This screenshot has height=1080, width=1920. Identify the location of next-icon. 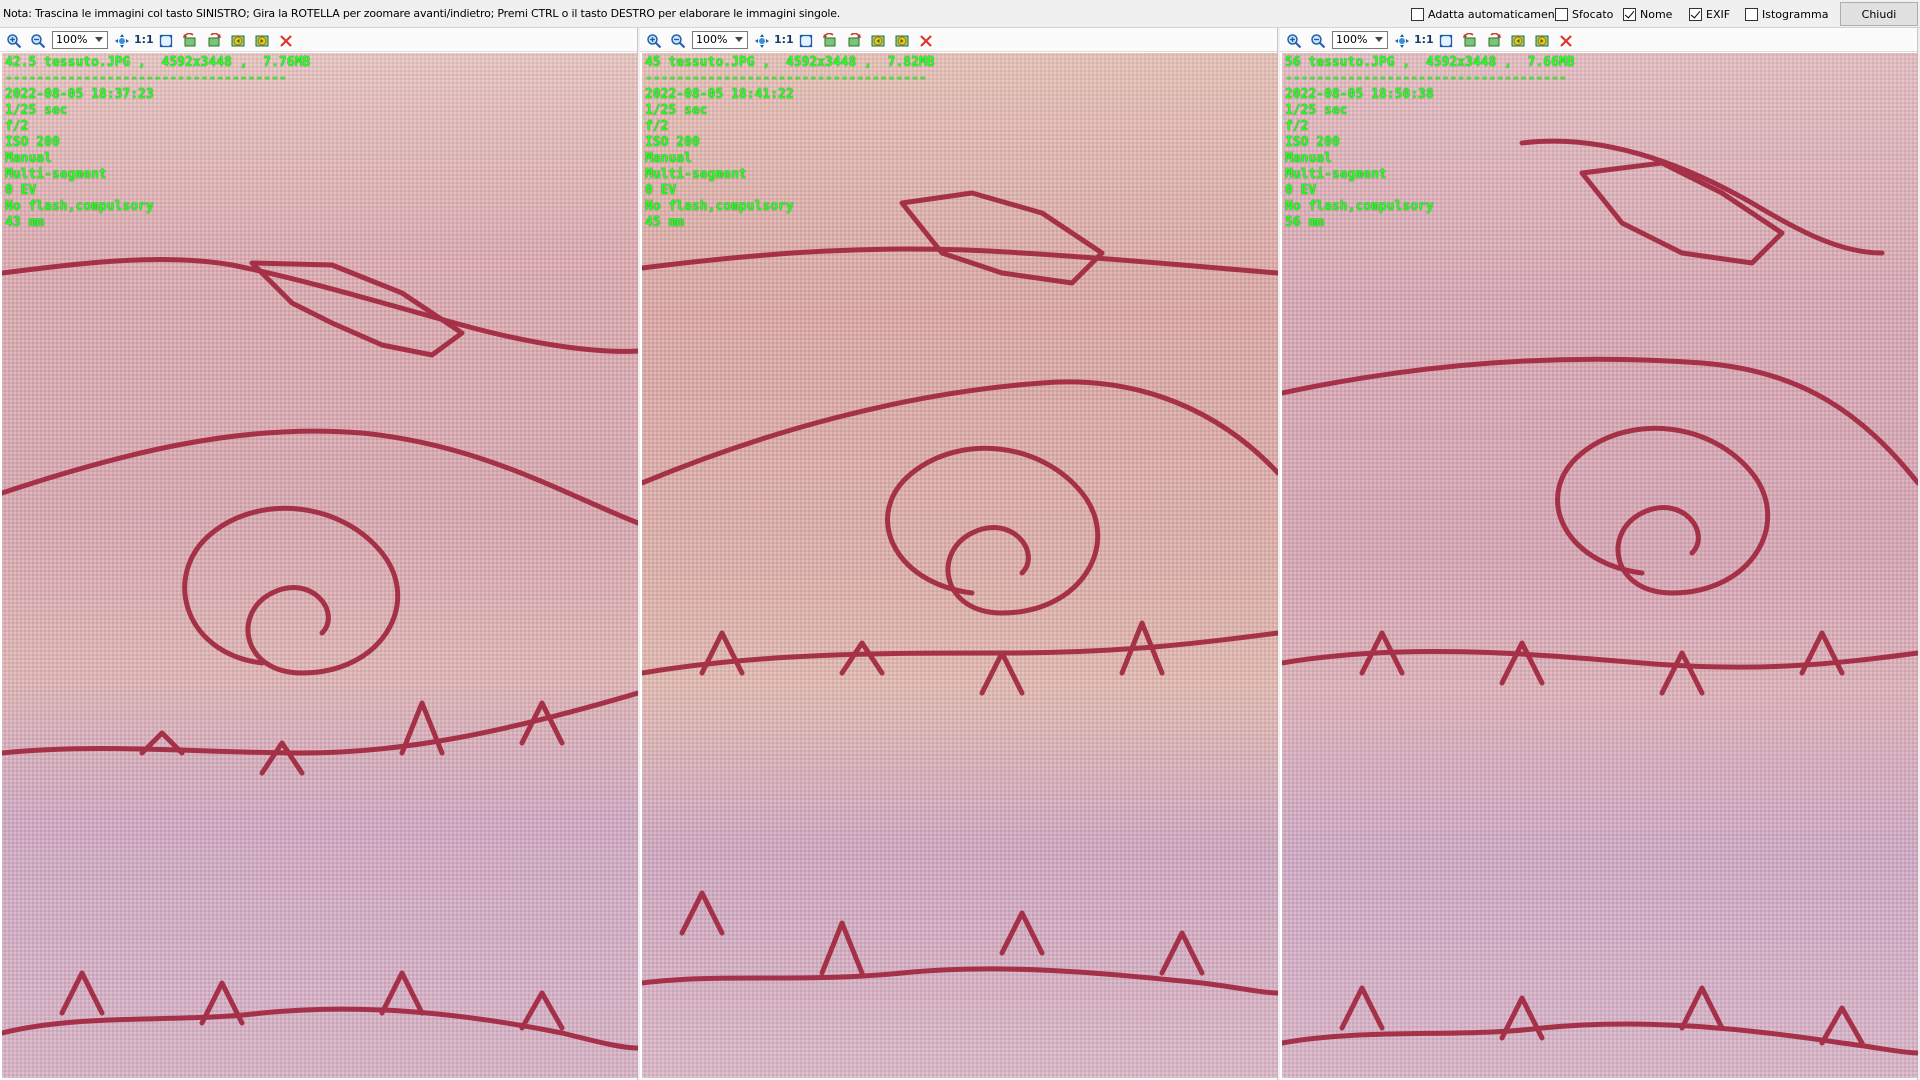
(902, 41).